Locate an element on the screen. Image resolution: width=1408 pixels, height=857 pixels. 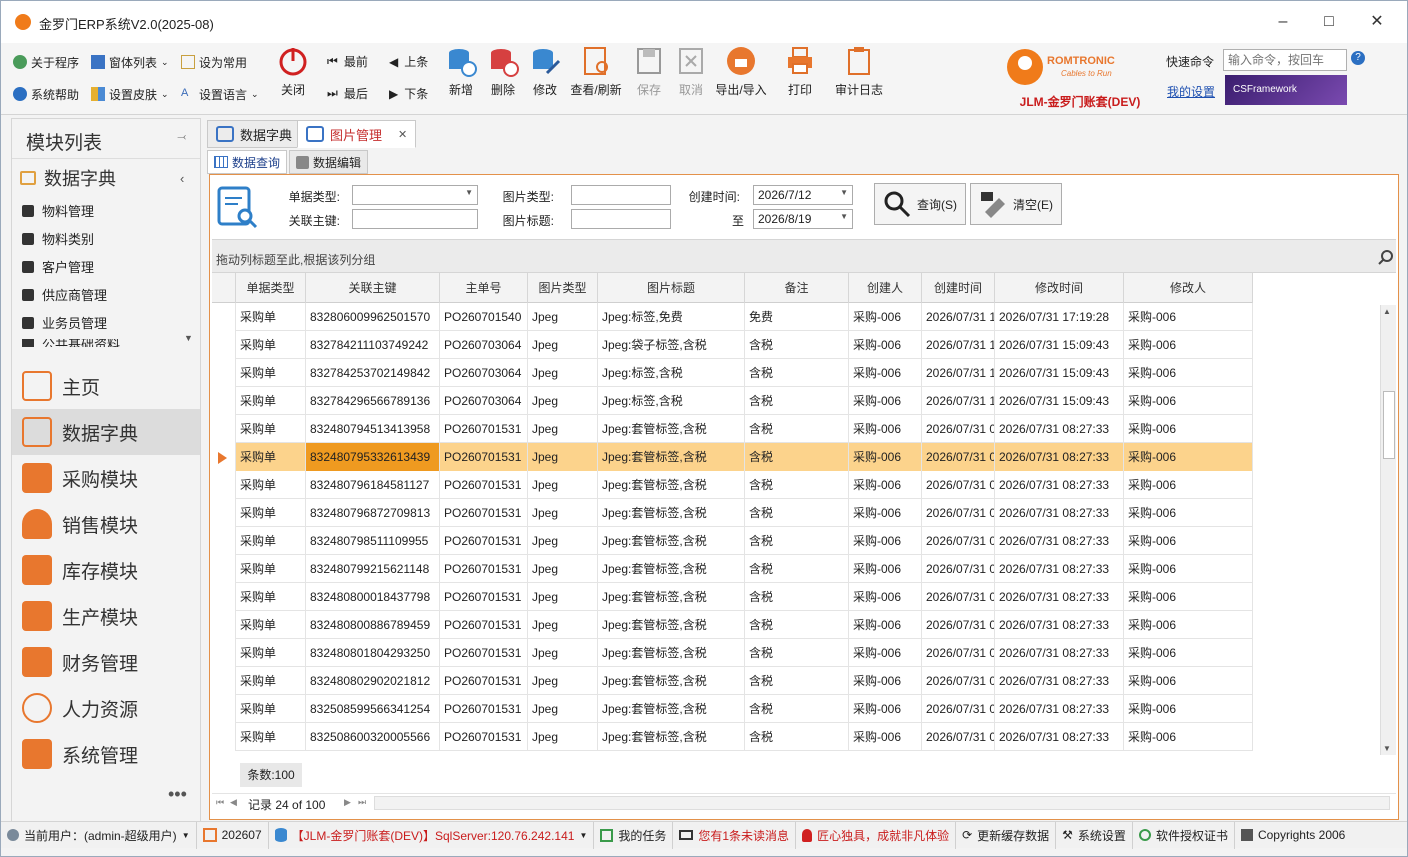
module-home: 主页 is located at coordinates (106, 386).